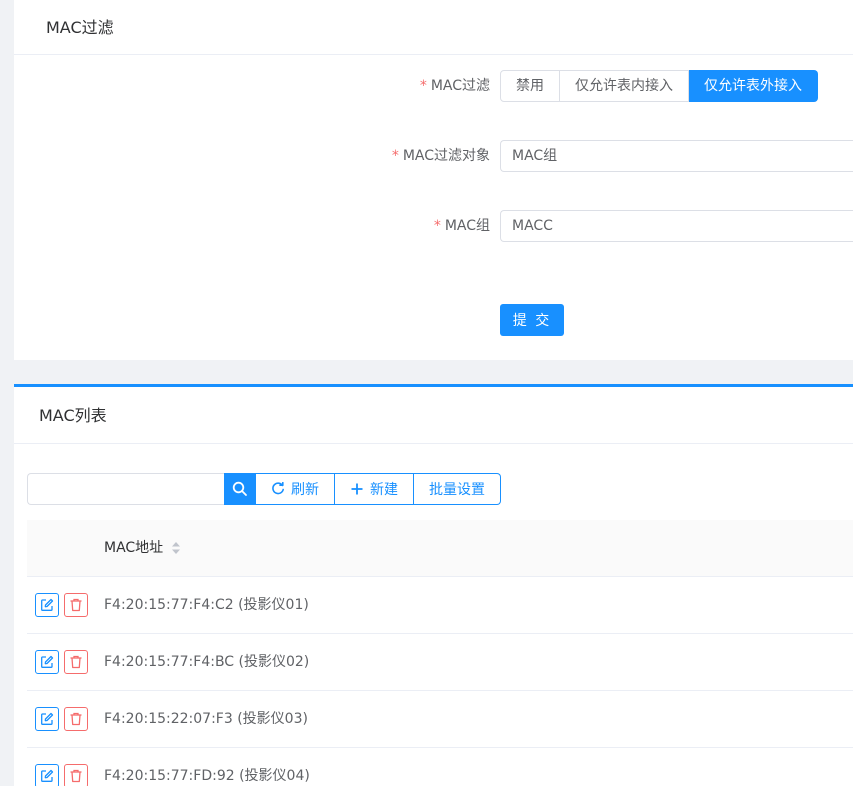 The height and width of the screenshot is (786, 853). I want to click on table-row: F4:20:15:77:FD:92 (投影仪04), so click(440, 767).